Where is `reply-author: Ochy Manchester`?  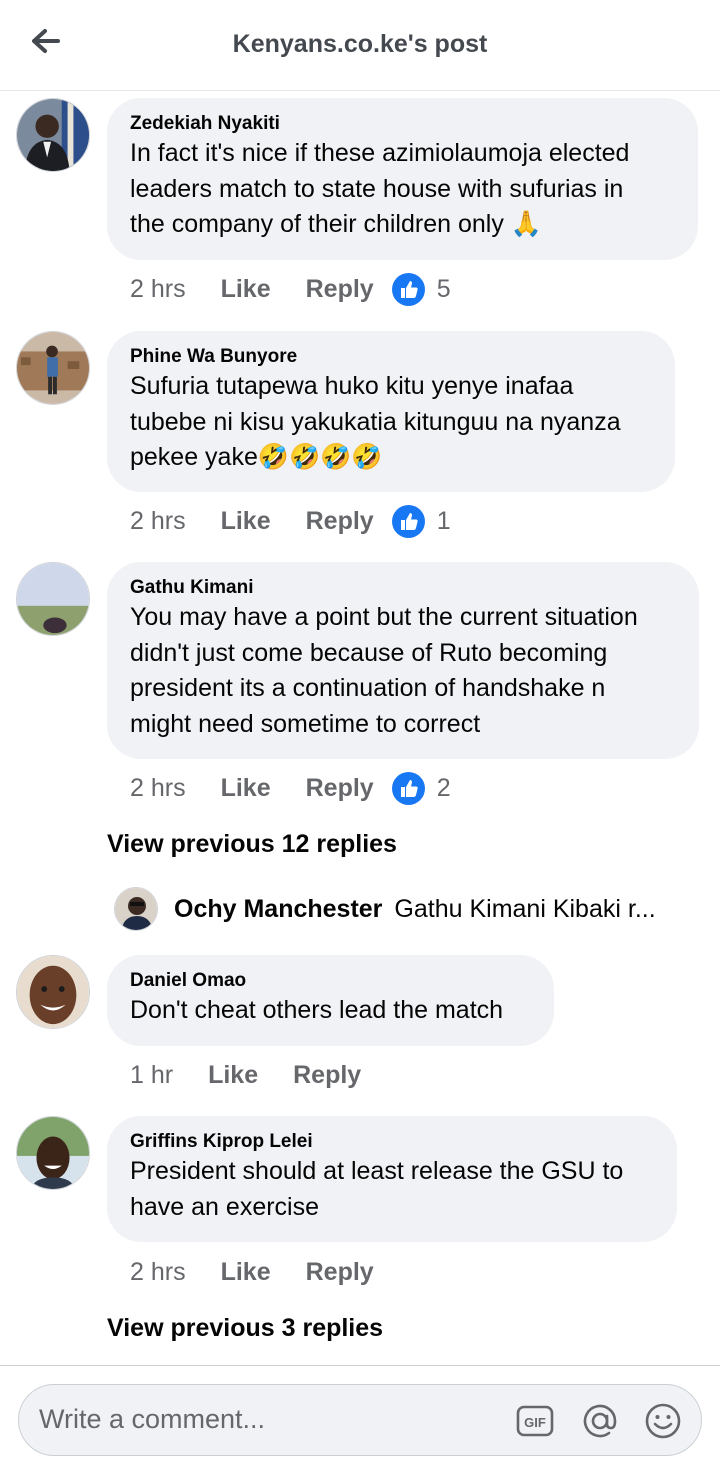
reply-author: Ochy Manchester is located at coordinates (278, 909).